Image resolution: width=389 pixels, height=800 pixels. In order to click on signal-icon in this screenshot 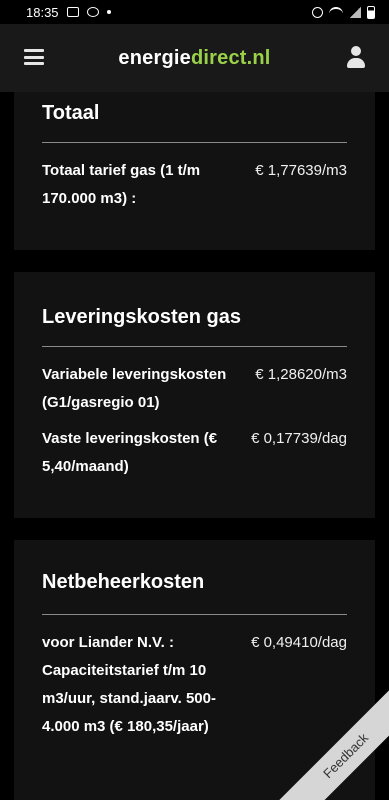, I will do `click(355, 12)`.